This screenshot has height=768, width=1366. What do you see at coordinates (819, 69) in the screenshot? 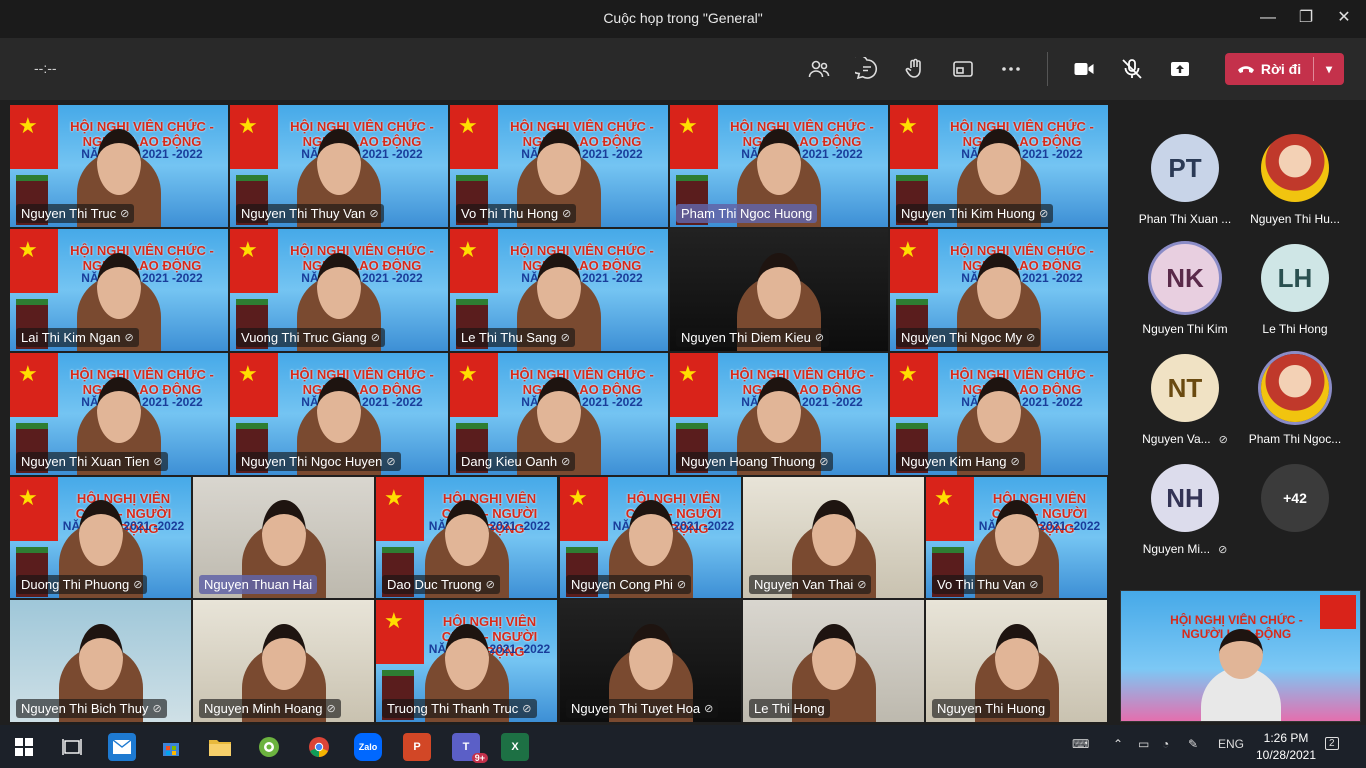
I see `participants-icon` at bounding box center [819, 69].